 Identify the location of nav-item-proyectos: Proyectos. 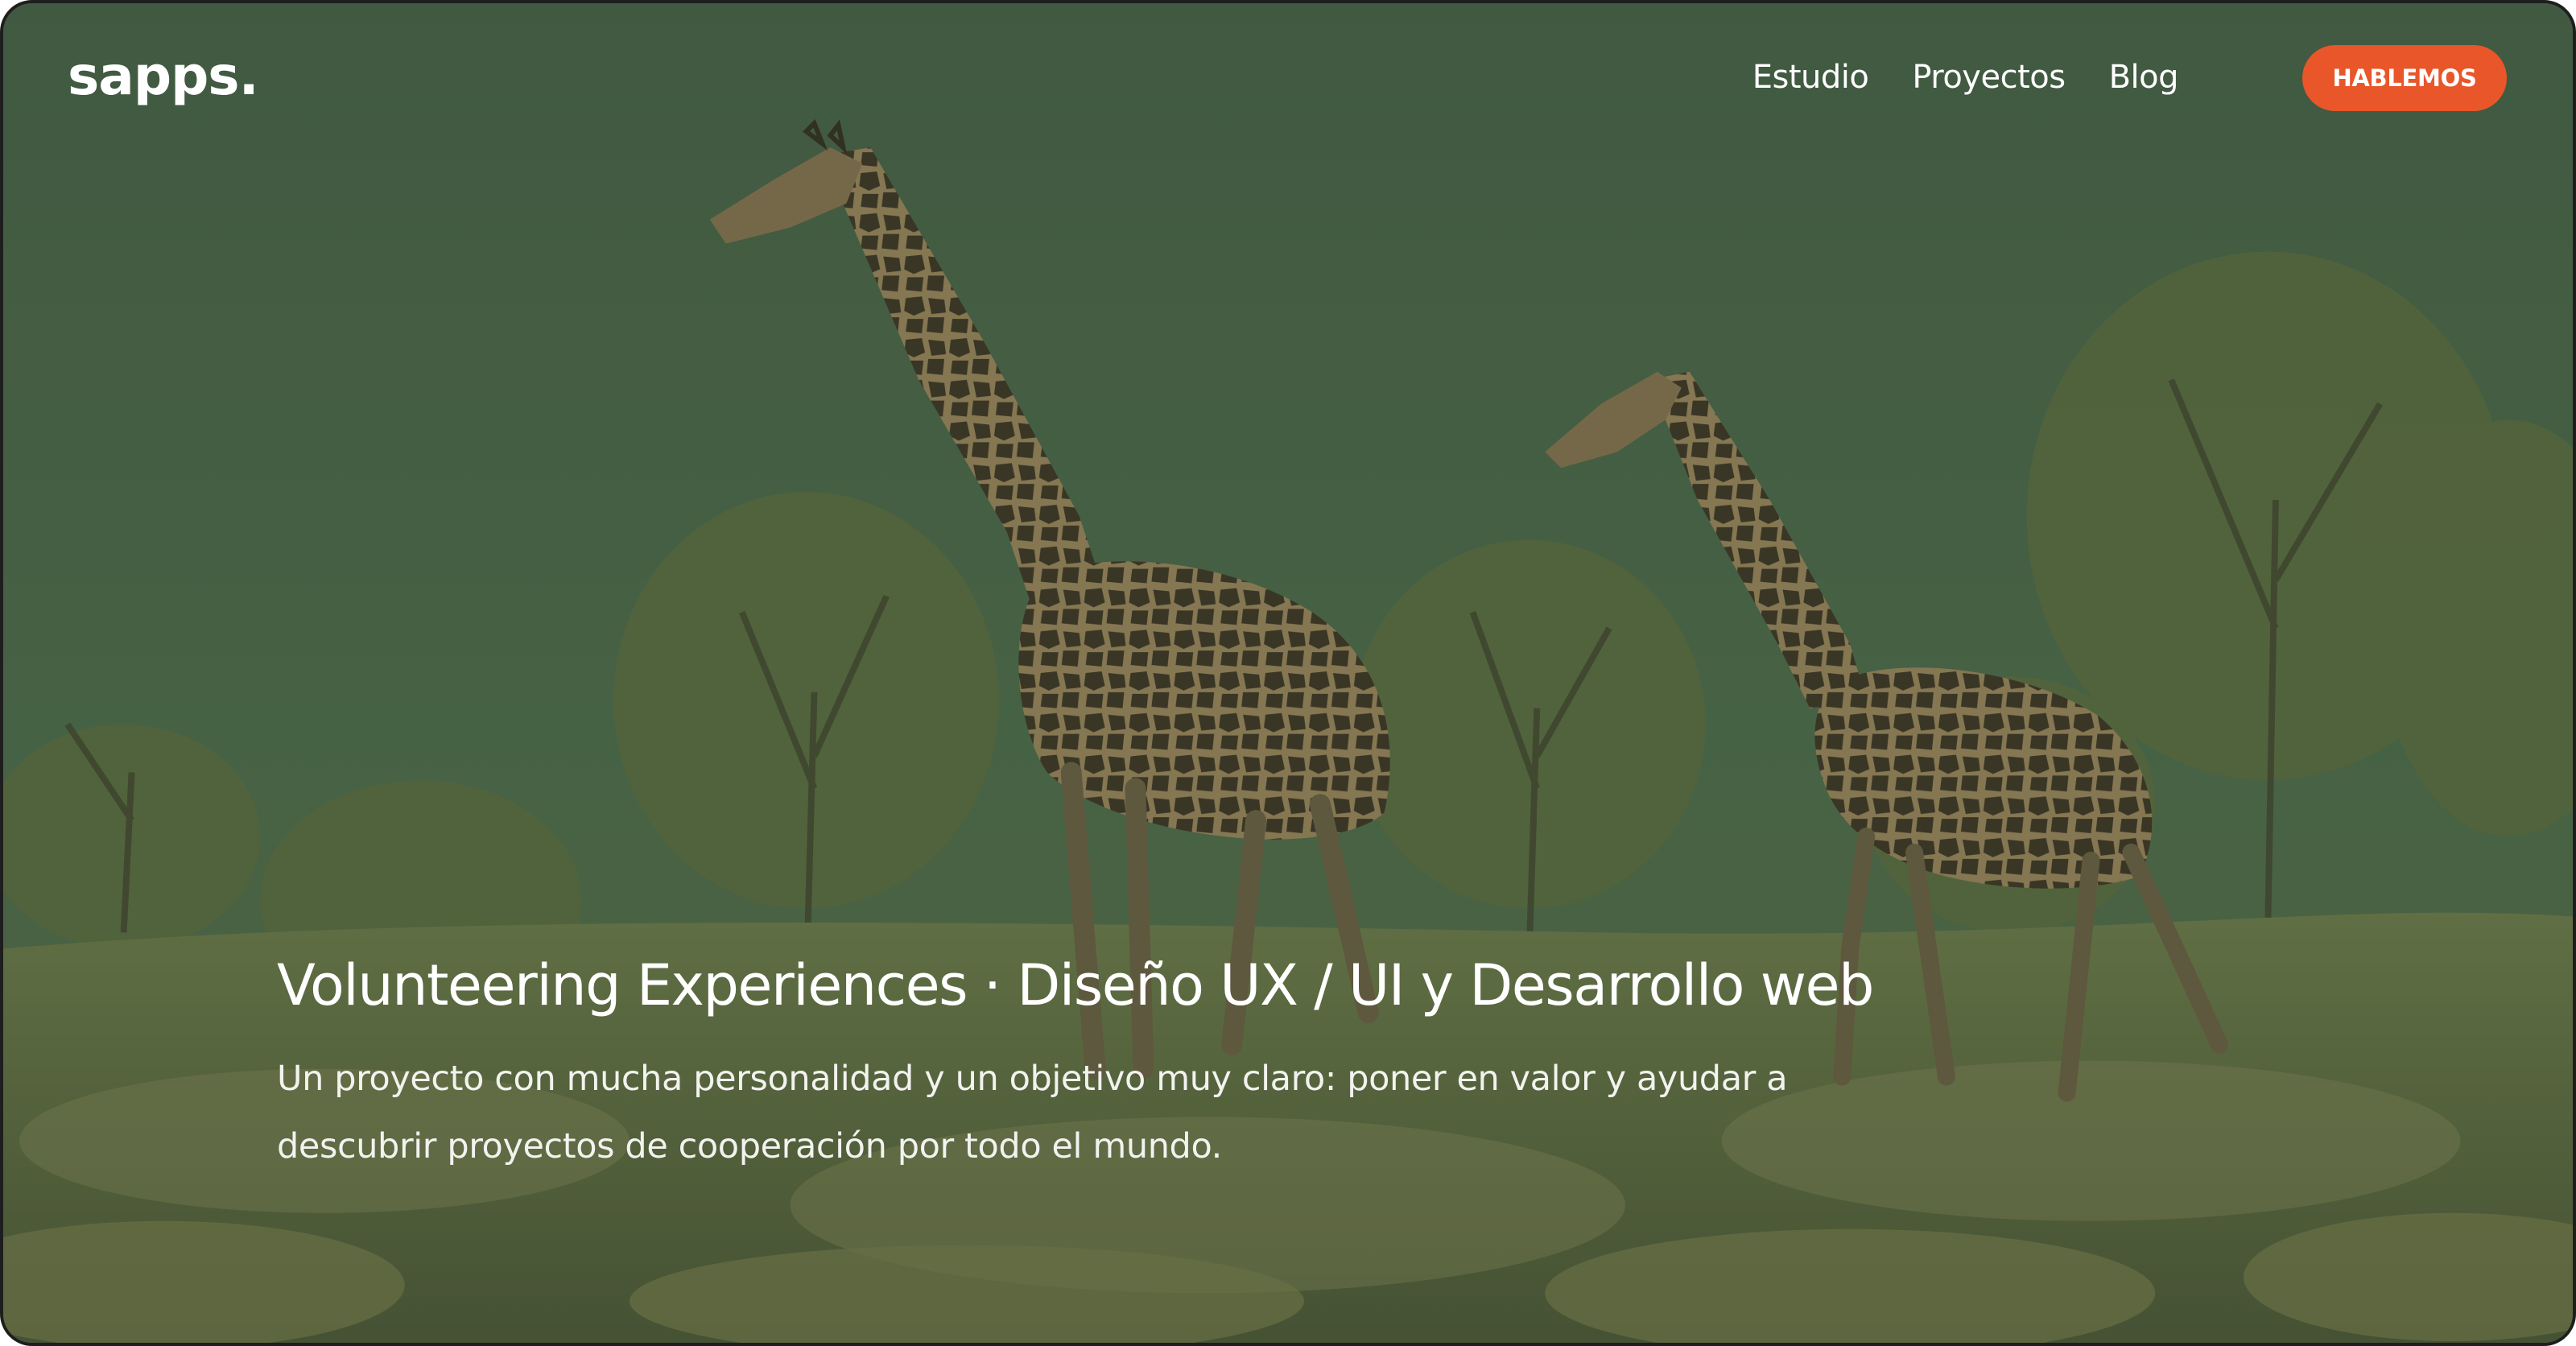
(1989, 77).